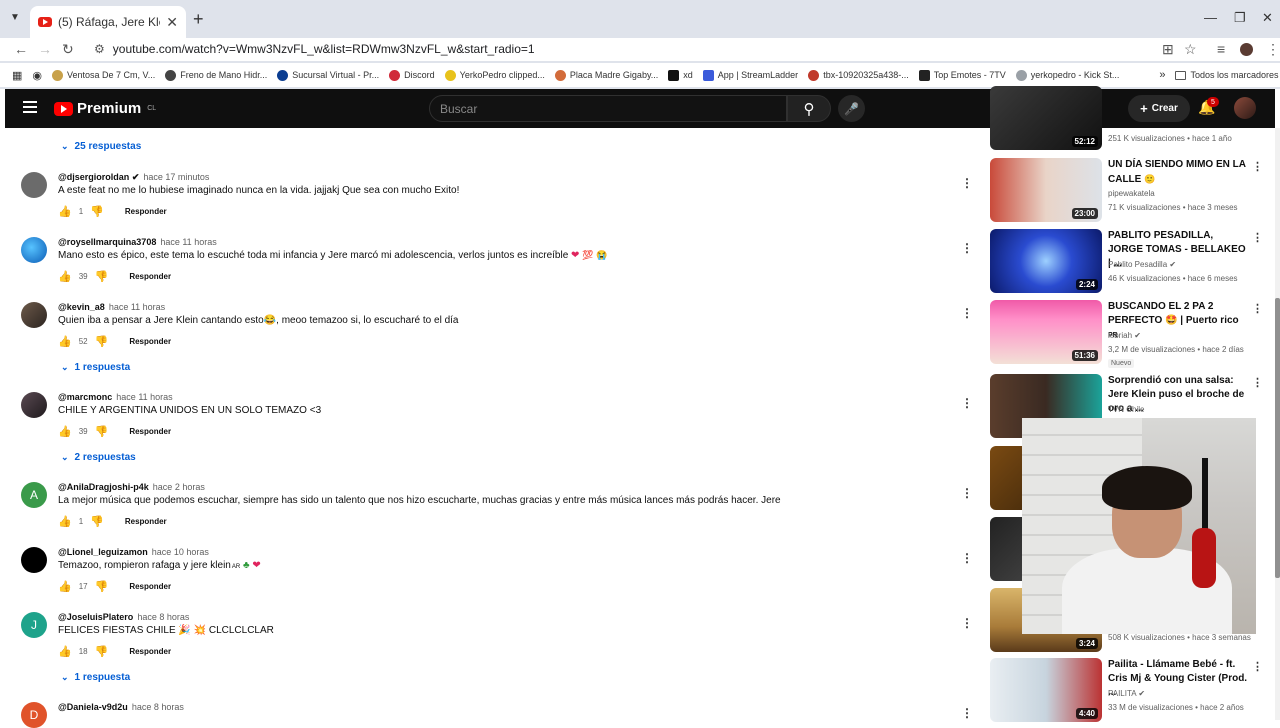 The width and height of the screenshot is (1280, 728). I want to click on media-control-icon: ≡, so click(1221, 49).